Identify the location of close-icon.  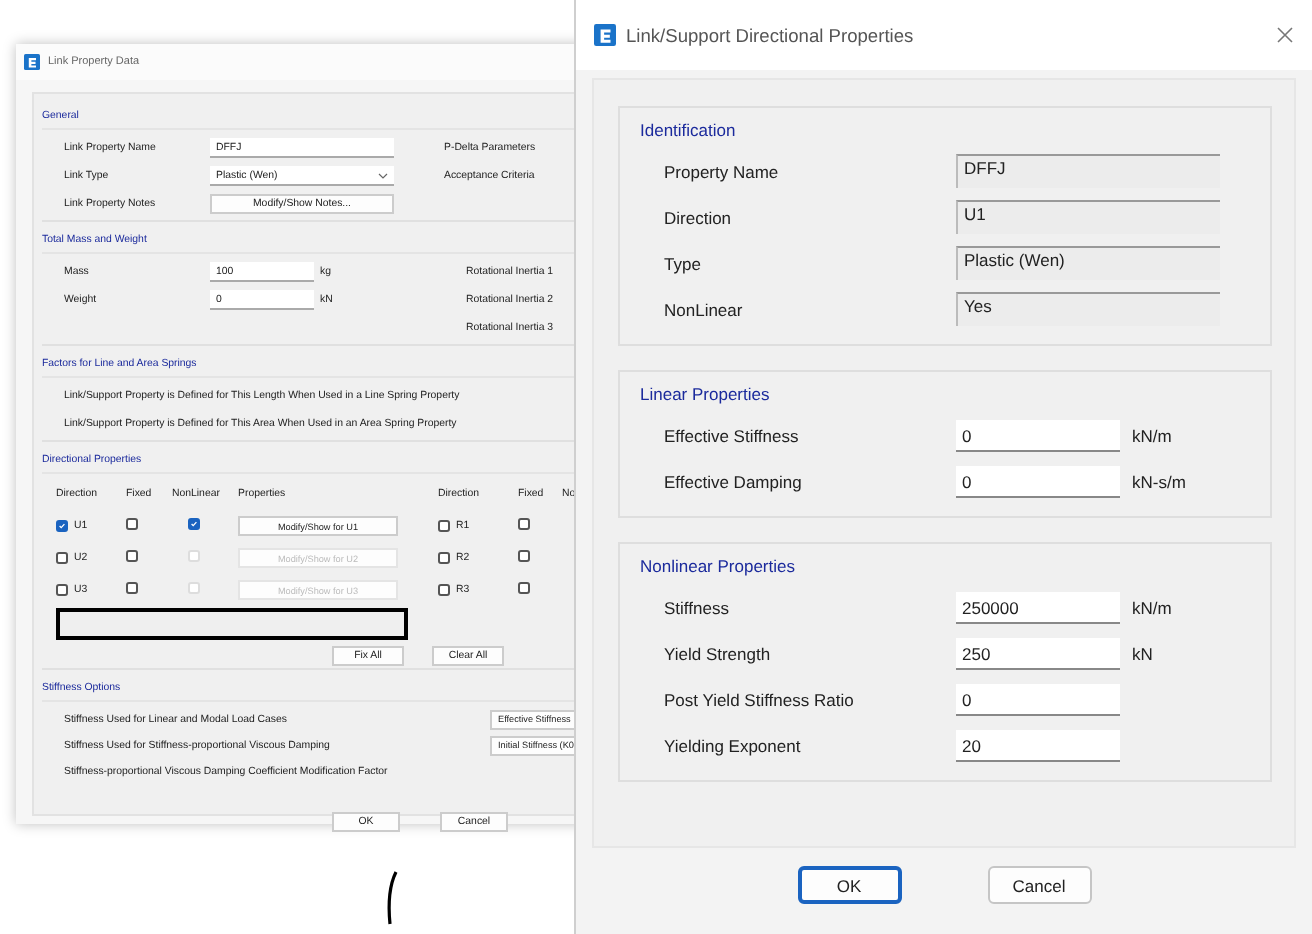
(1285, 35).